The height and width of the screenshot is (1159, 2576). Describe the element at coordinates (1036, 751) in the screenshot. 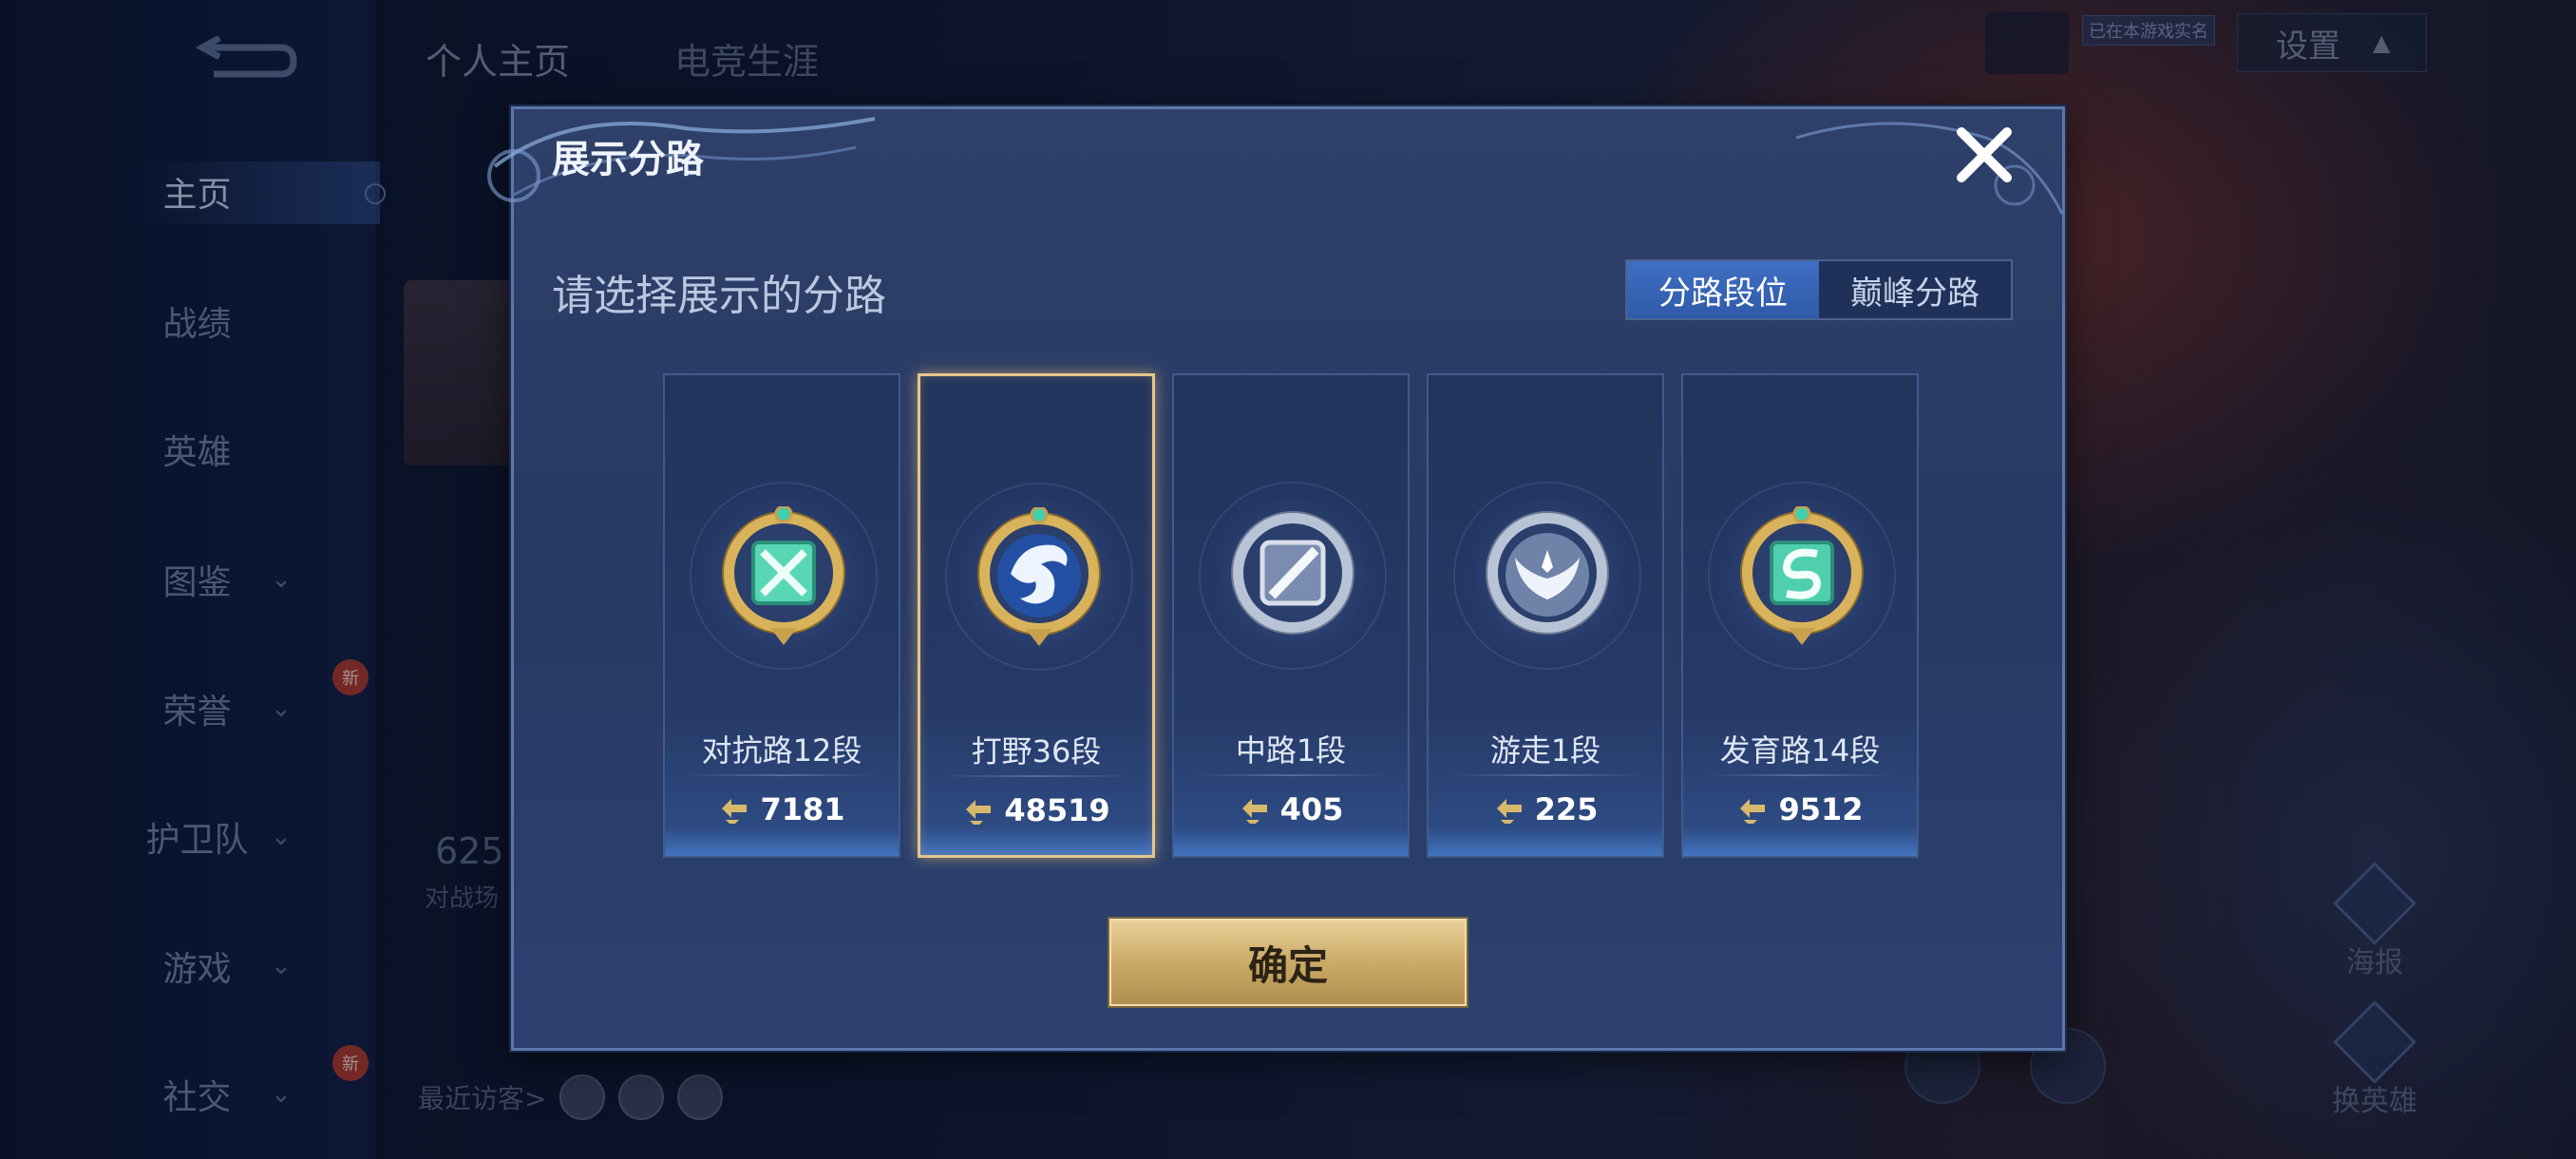

I see `lane-name: 打野36段` at that location.